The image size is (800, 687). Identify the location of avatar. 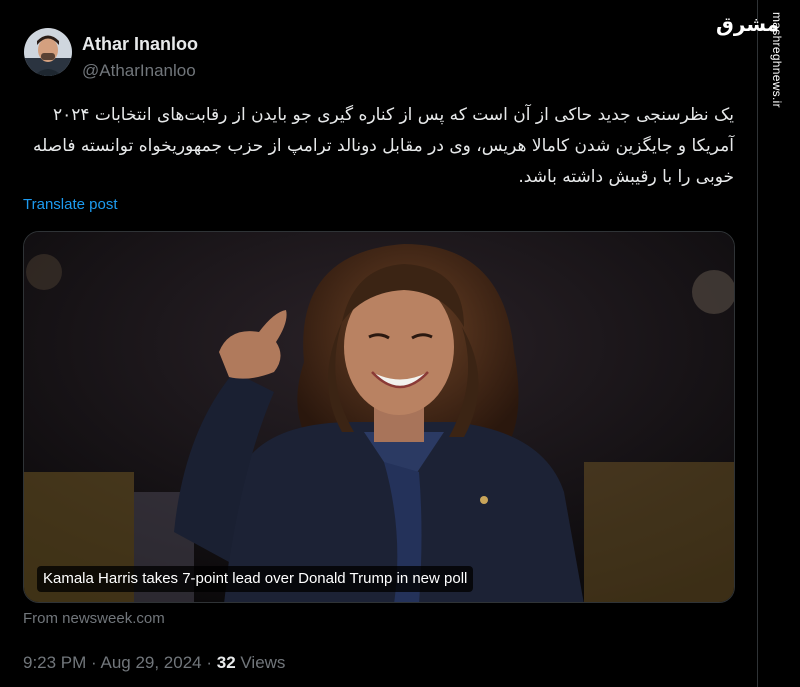
(48, 52).